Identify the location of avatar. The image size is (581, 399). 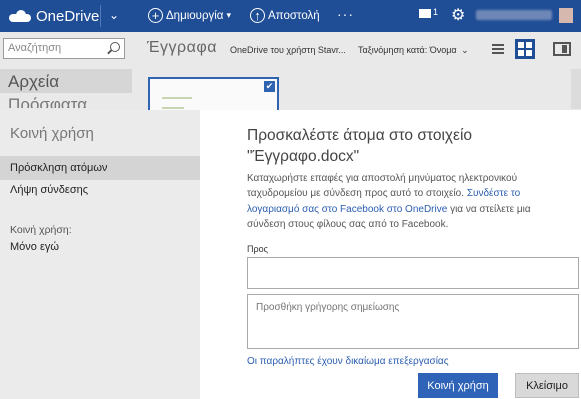
(566, 15).